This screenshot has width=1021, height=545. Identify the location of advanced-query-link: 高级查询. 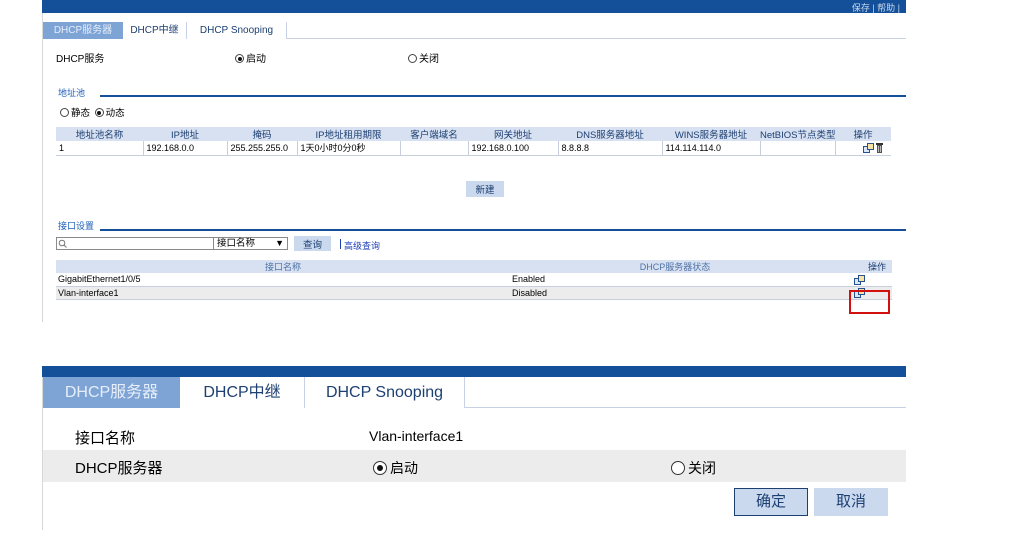
(362, 245).